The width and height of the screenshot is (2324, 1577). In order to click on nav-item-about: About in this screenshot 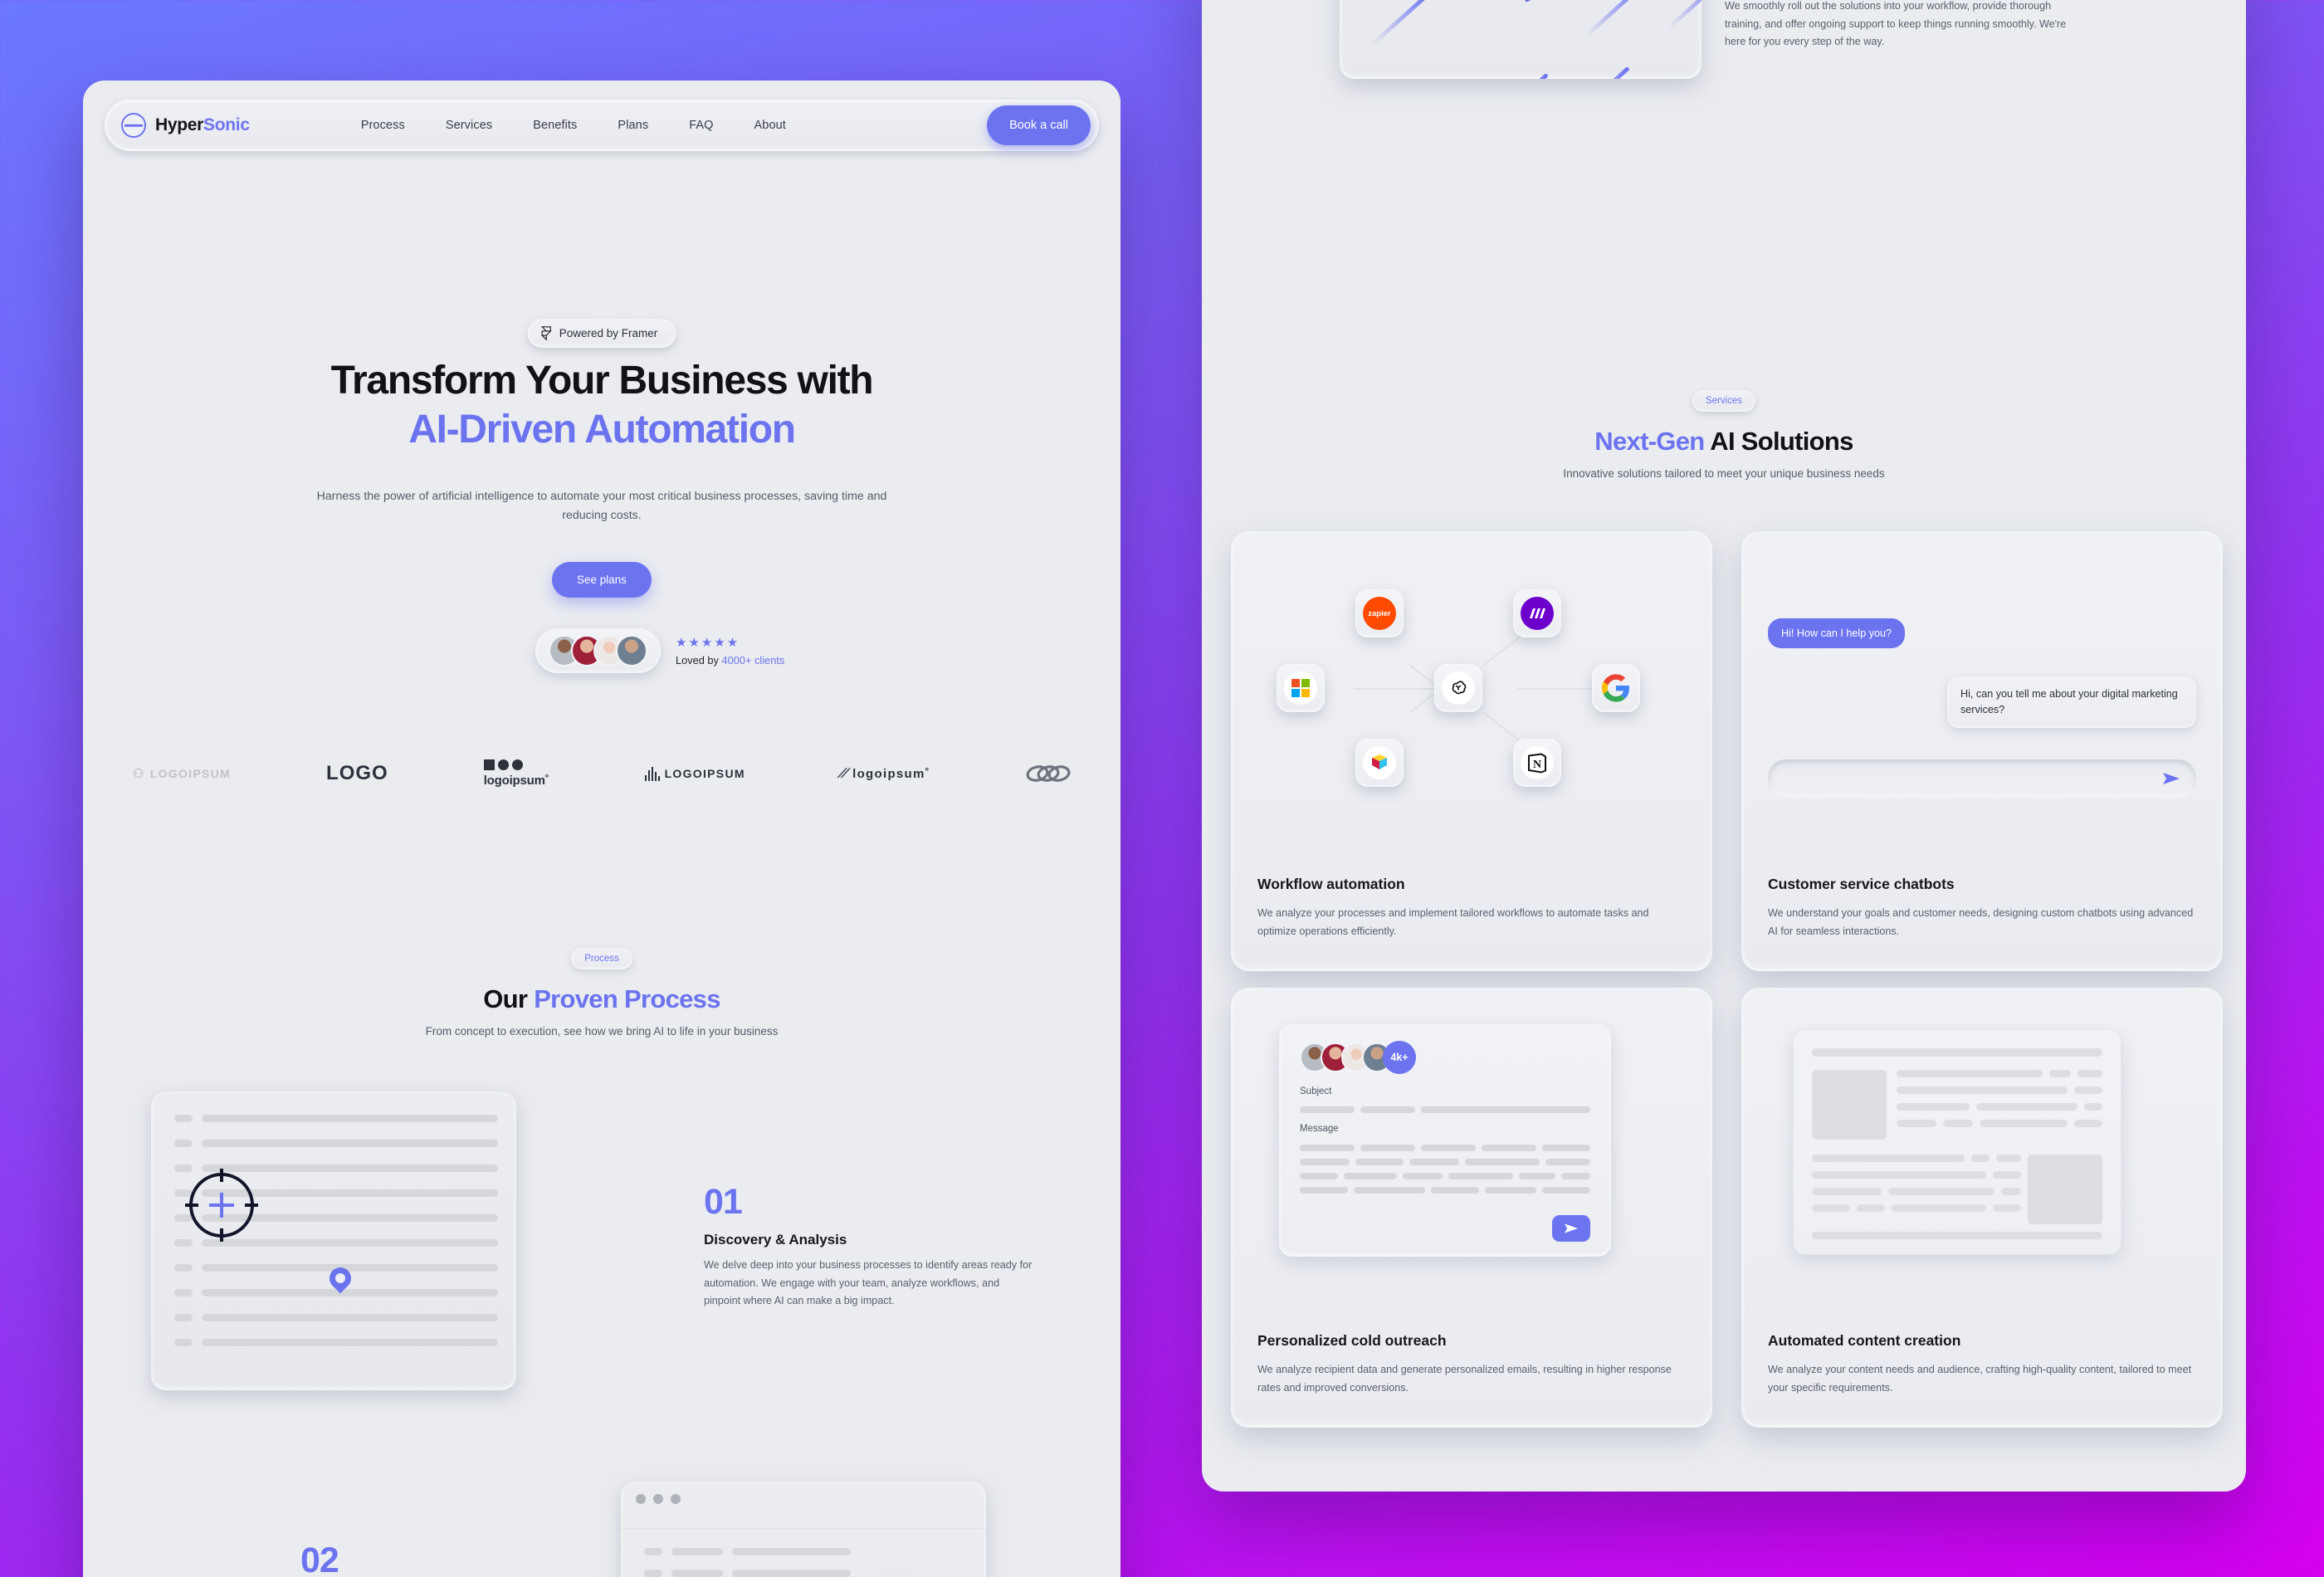, I will do `click(770, 125)`.